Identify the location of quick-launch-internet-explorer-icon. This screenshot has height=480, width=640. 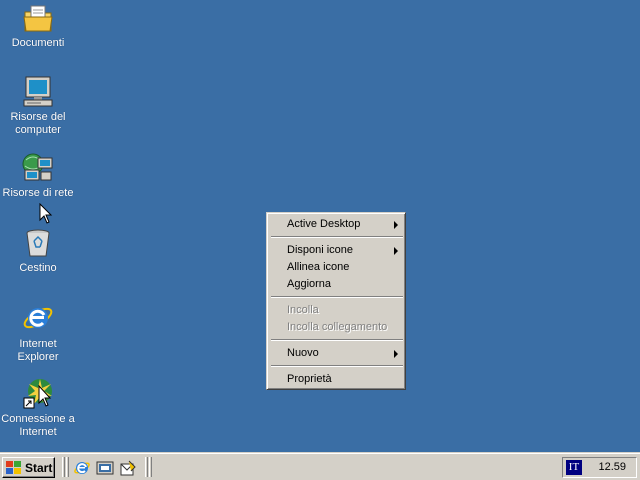
(82, 468).